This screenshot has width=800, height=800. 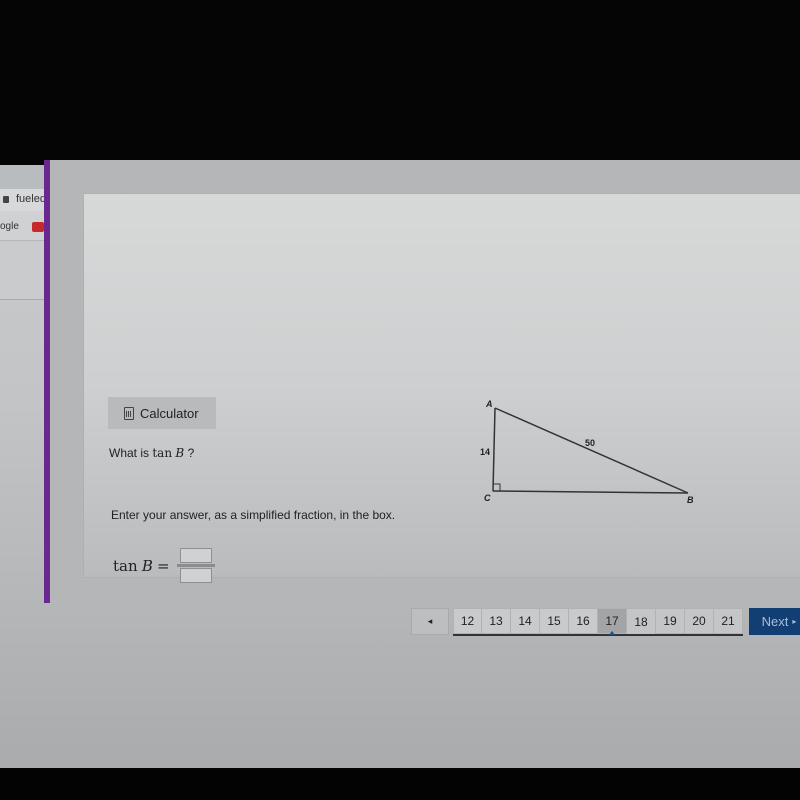 I want to click on triangle-diagram: A C B 14 50, so click(x=587, y=452).